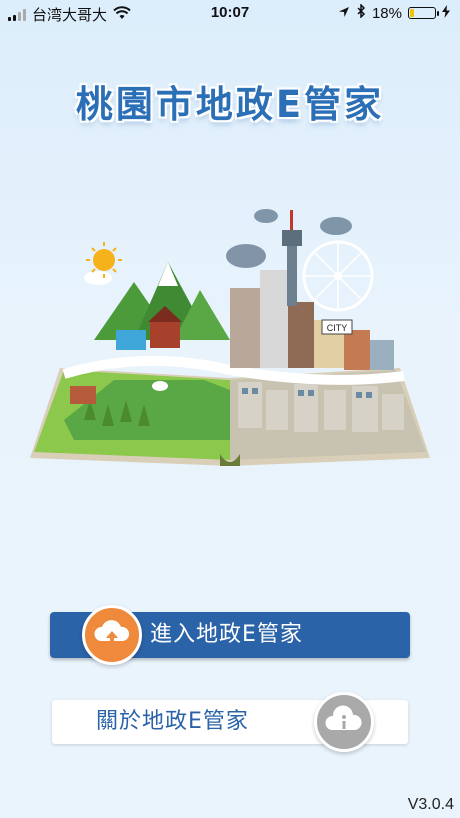 This screenshot has height=818, width=460. Describe the element at coordinates (172, 721) in the screenshot. I see `about-button-label: 關於地政E管家` at that location.